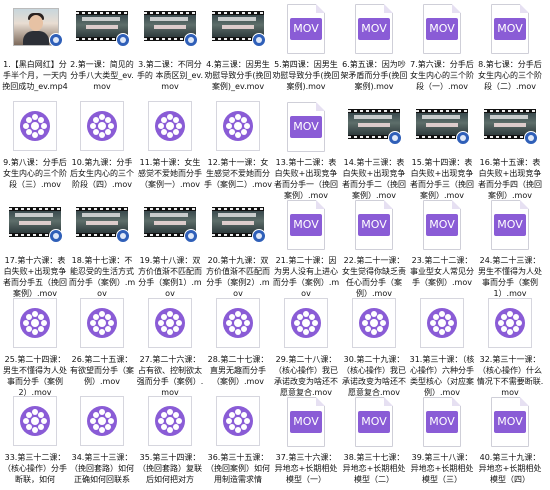  Describe the element at coordinates (102, 173) in the screenshot. I see `file-name: 10.第九课：分手后女生内心的三个阶段（四）.mov` at that location.